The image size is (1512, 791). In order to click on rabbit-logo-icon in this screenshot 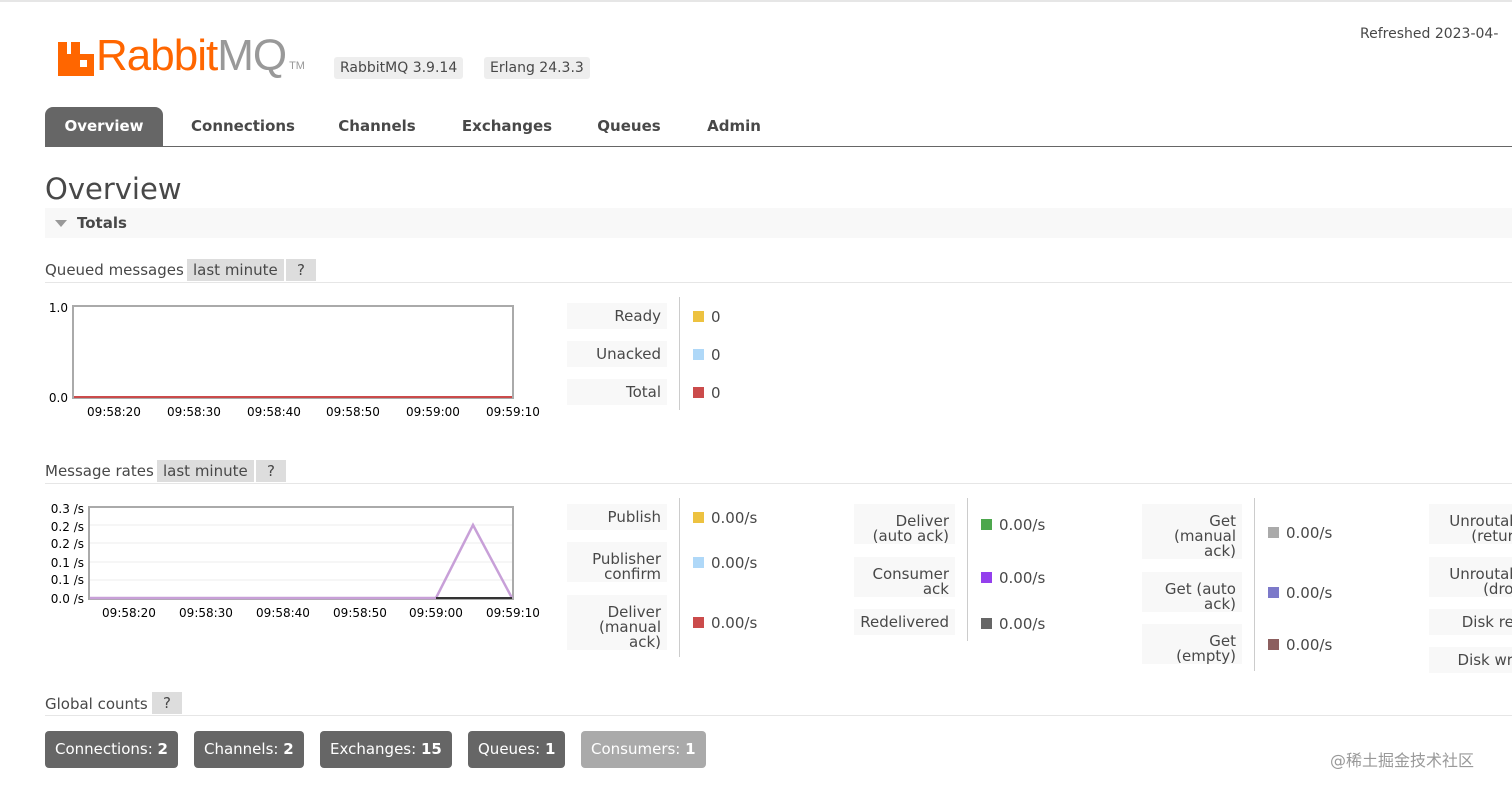, I will do `click(76, 59)`.